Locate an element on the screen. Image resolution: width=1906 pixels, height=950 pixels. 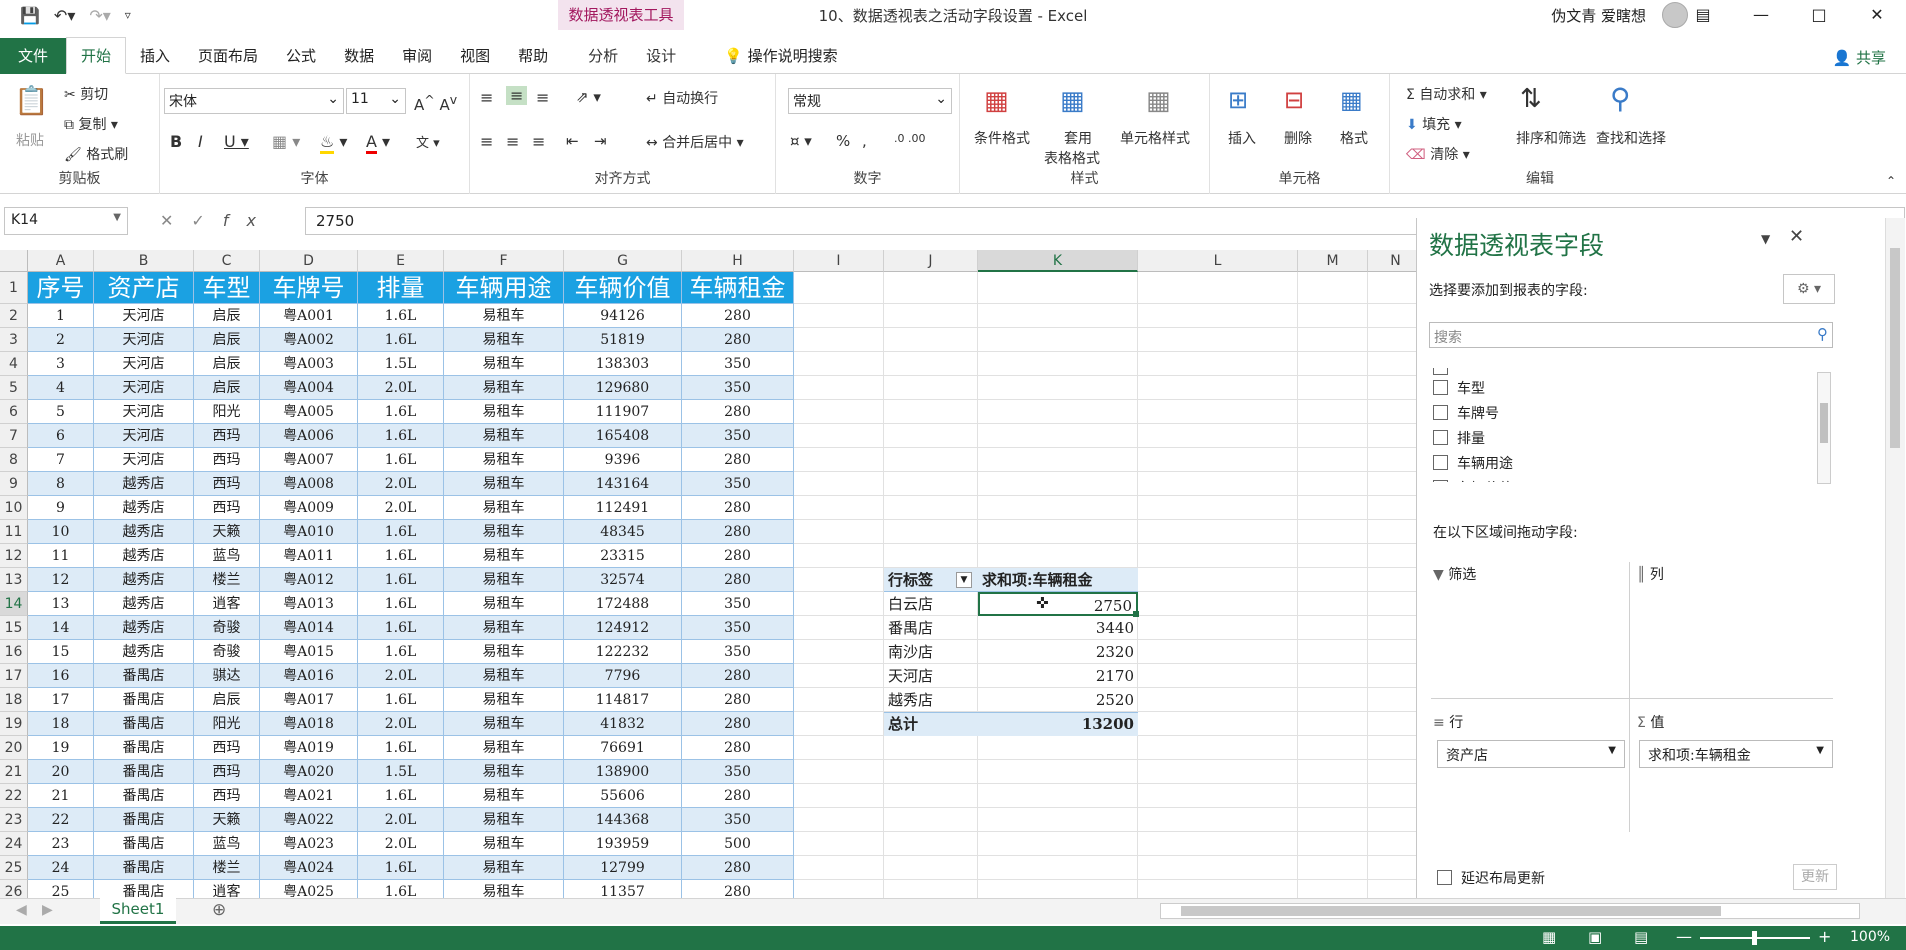
table-cell: 番禺店 is located at coordinates (144, 772).